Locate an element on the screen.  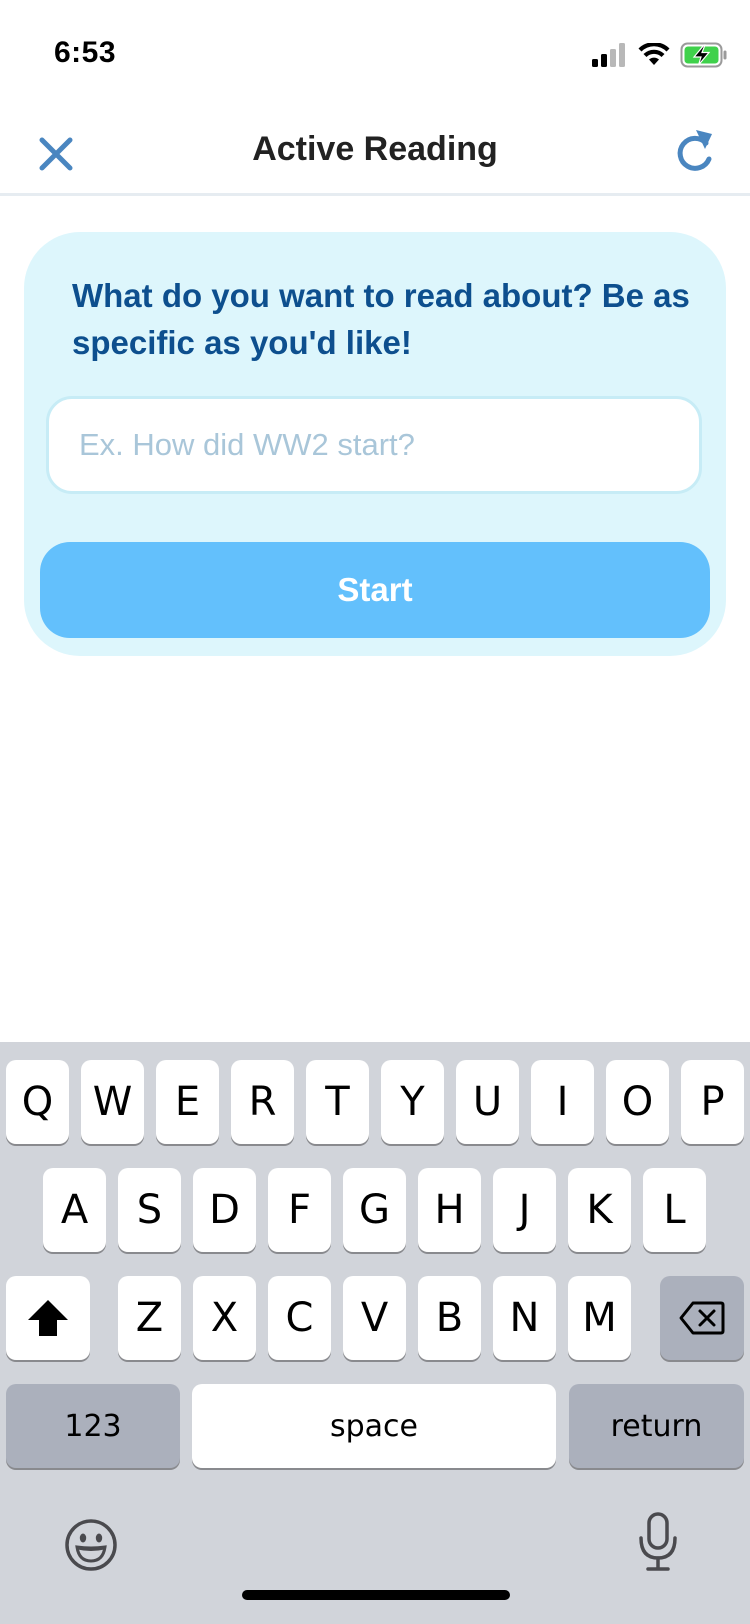
navigation-header: Active Reading is located at coordinates (375, 153).